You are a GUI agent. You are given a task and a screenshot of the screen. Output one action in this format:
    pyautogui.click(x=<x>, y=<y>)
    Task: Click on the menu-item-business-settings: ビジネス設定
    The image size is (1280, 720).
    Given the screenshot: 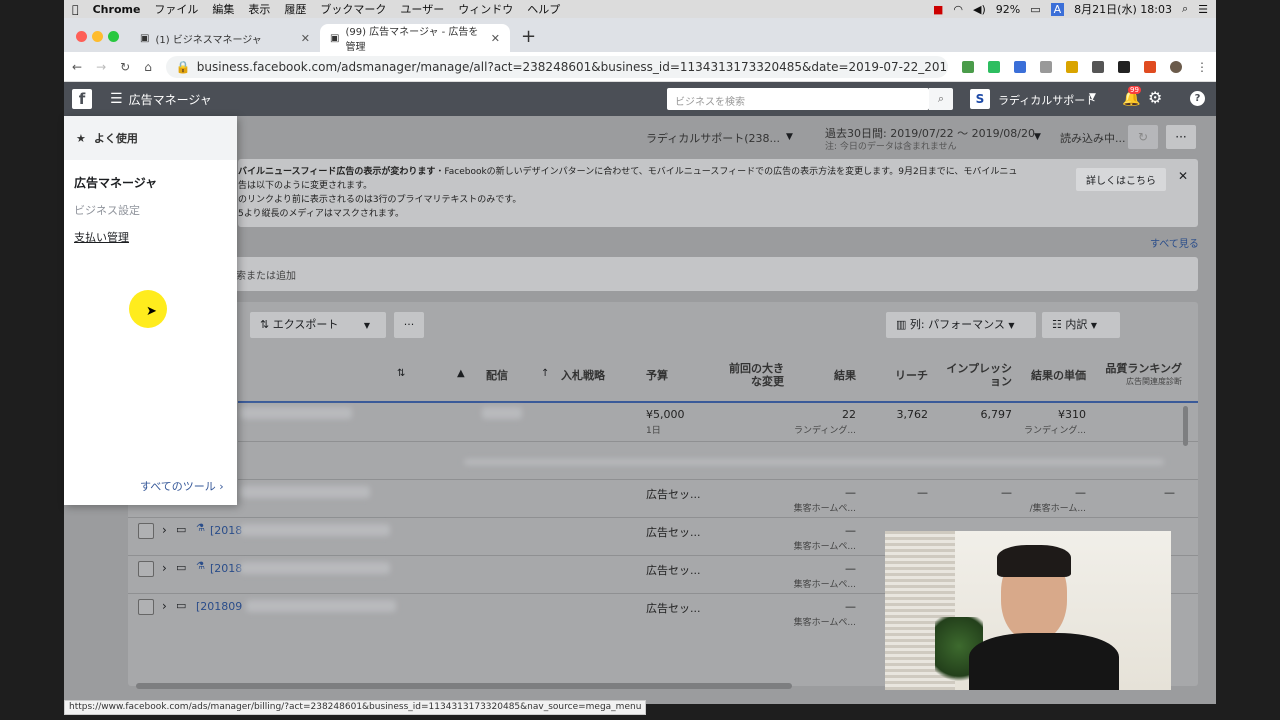 What is the action you would take?
    pyautogui.click(x=150, y=210)
    